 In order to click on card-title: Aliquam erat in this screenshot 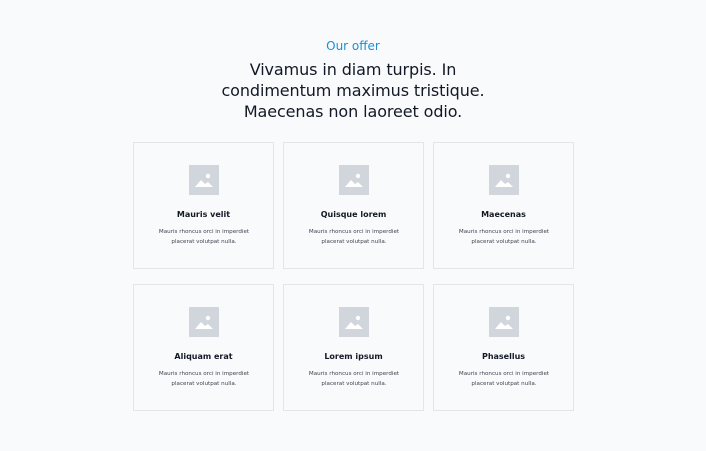, I will do `click(203, 356)`.